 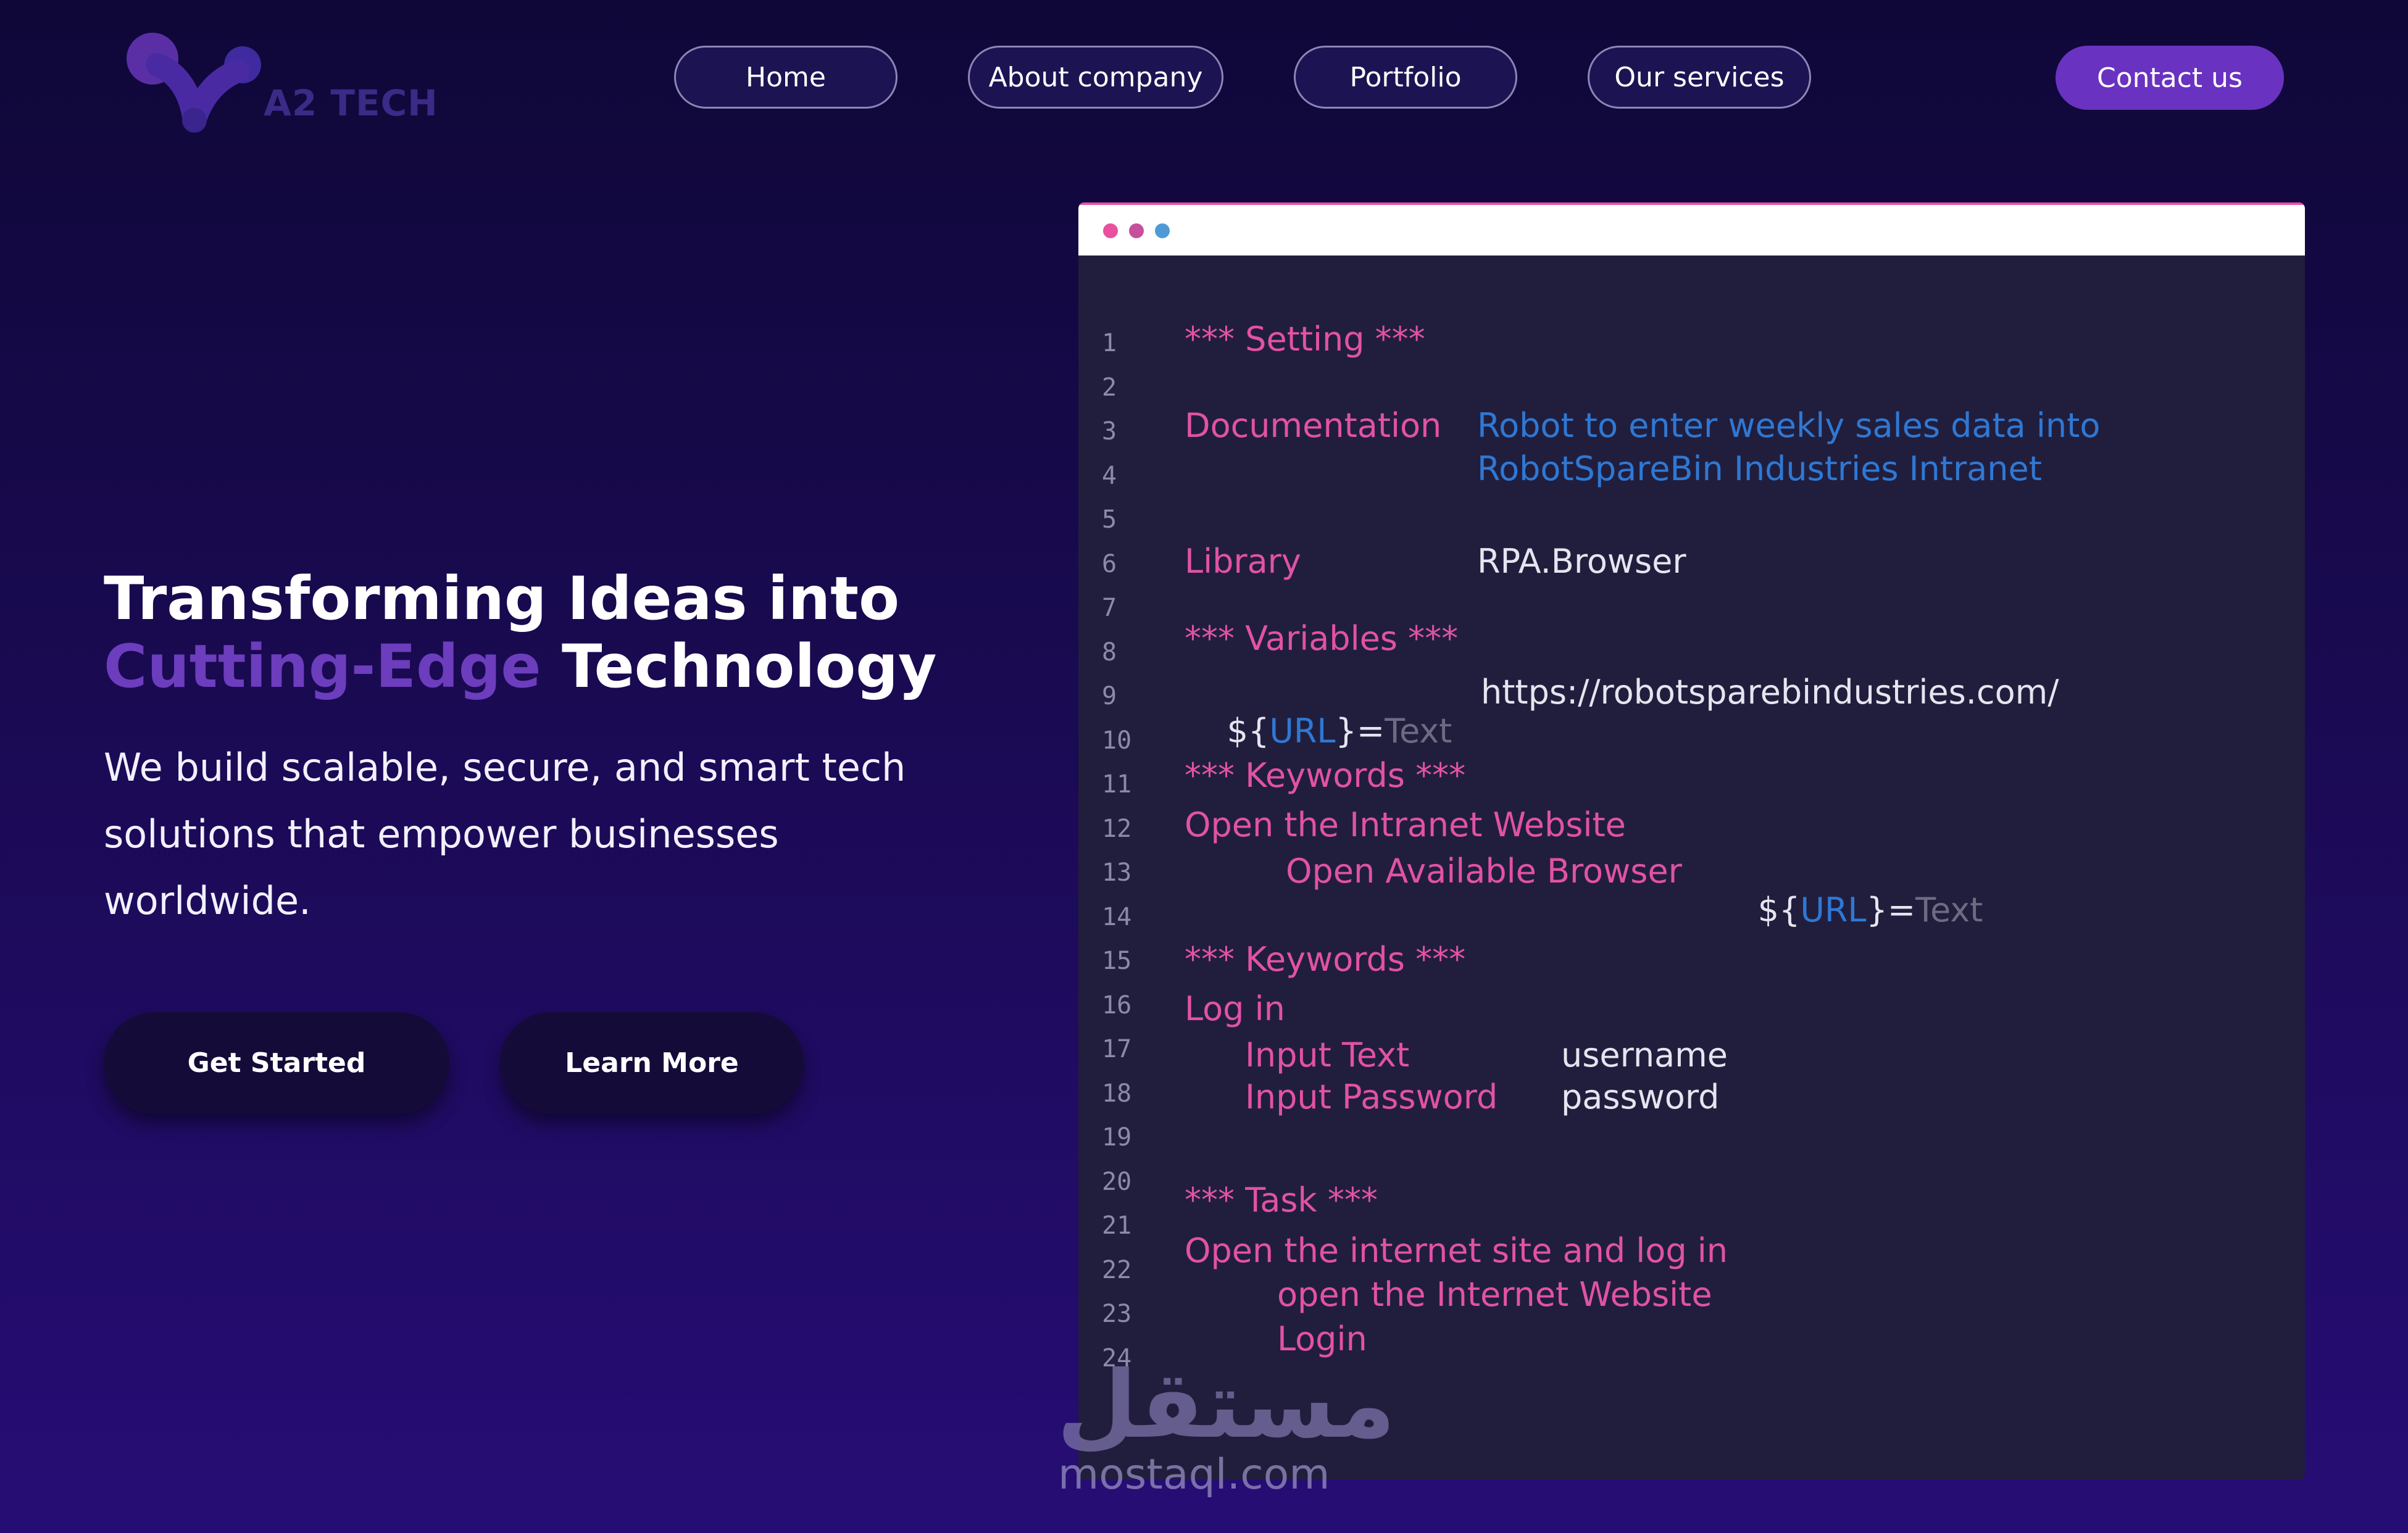 I want to click on line-number: 17, so click(x=1117, y=1049).